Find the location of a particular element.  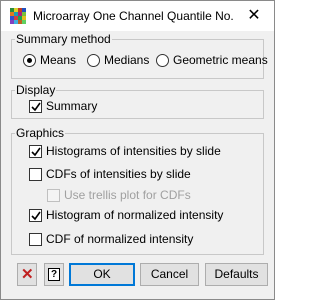

defaults-button: Defaults is located at coordinates (236, 274).